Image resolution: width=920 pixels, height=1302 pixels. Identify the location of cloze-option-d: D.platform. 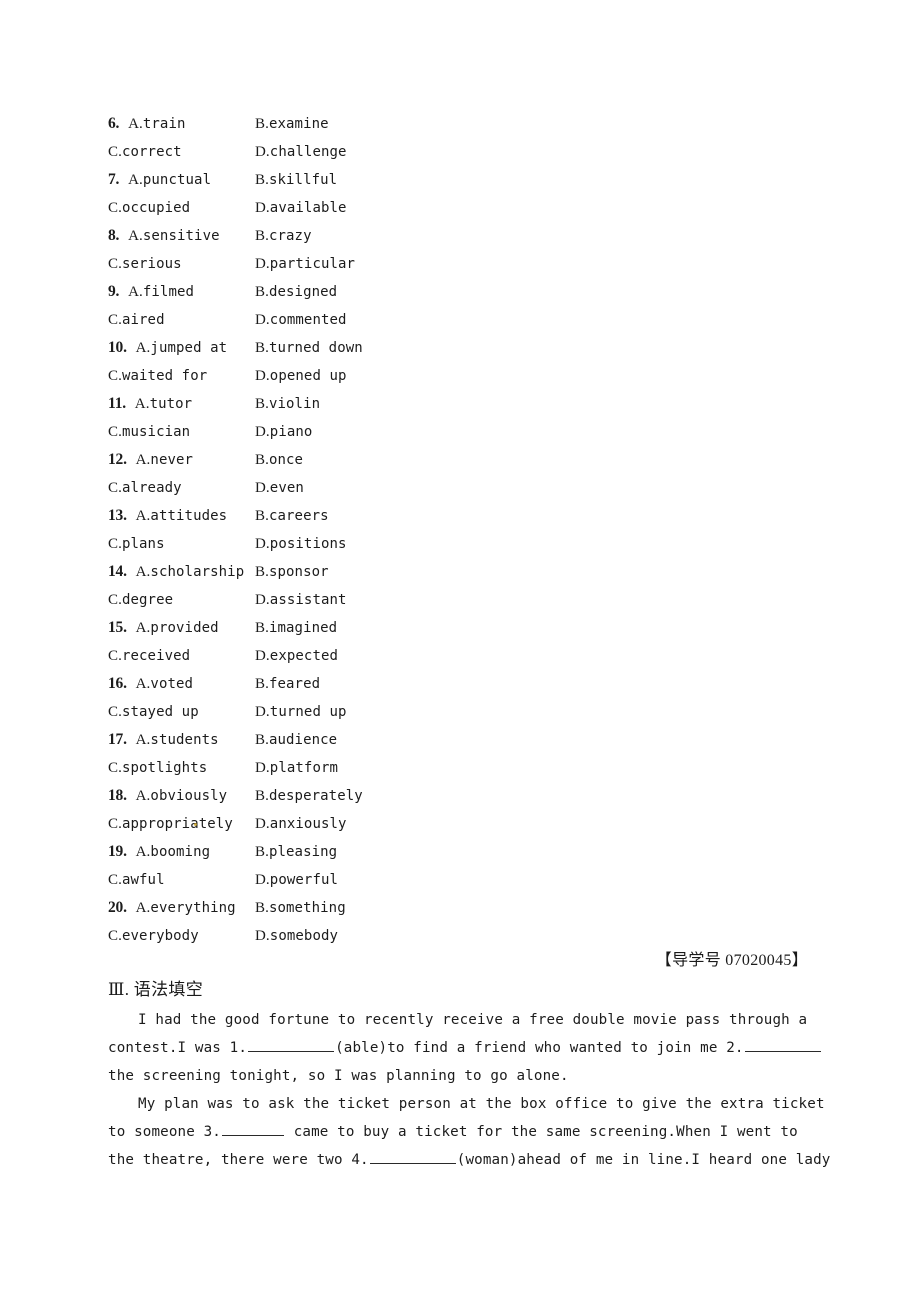
(420, 768).